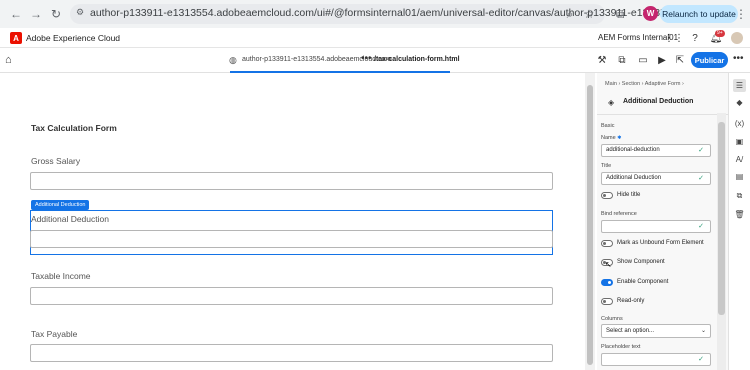 Image resolution: width=750 pixels, height=370 pixels. What do you see at coordinates (739, 214) in the screenshot?
I see `delete-icon: 🗑︎` at bounding box center [739, 214].